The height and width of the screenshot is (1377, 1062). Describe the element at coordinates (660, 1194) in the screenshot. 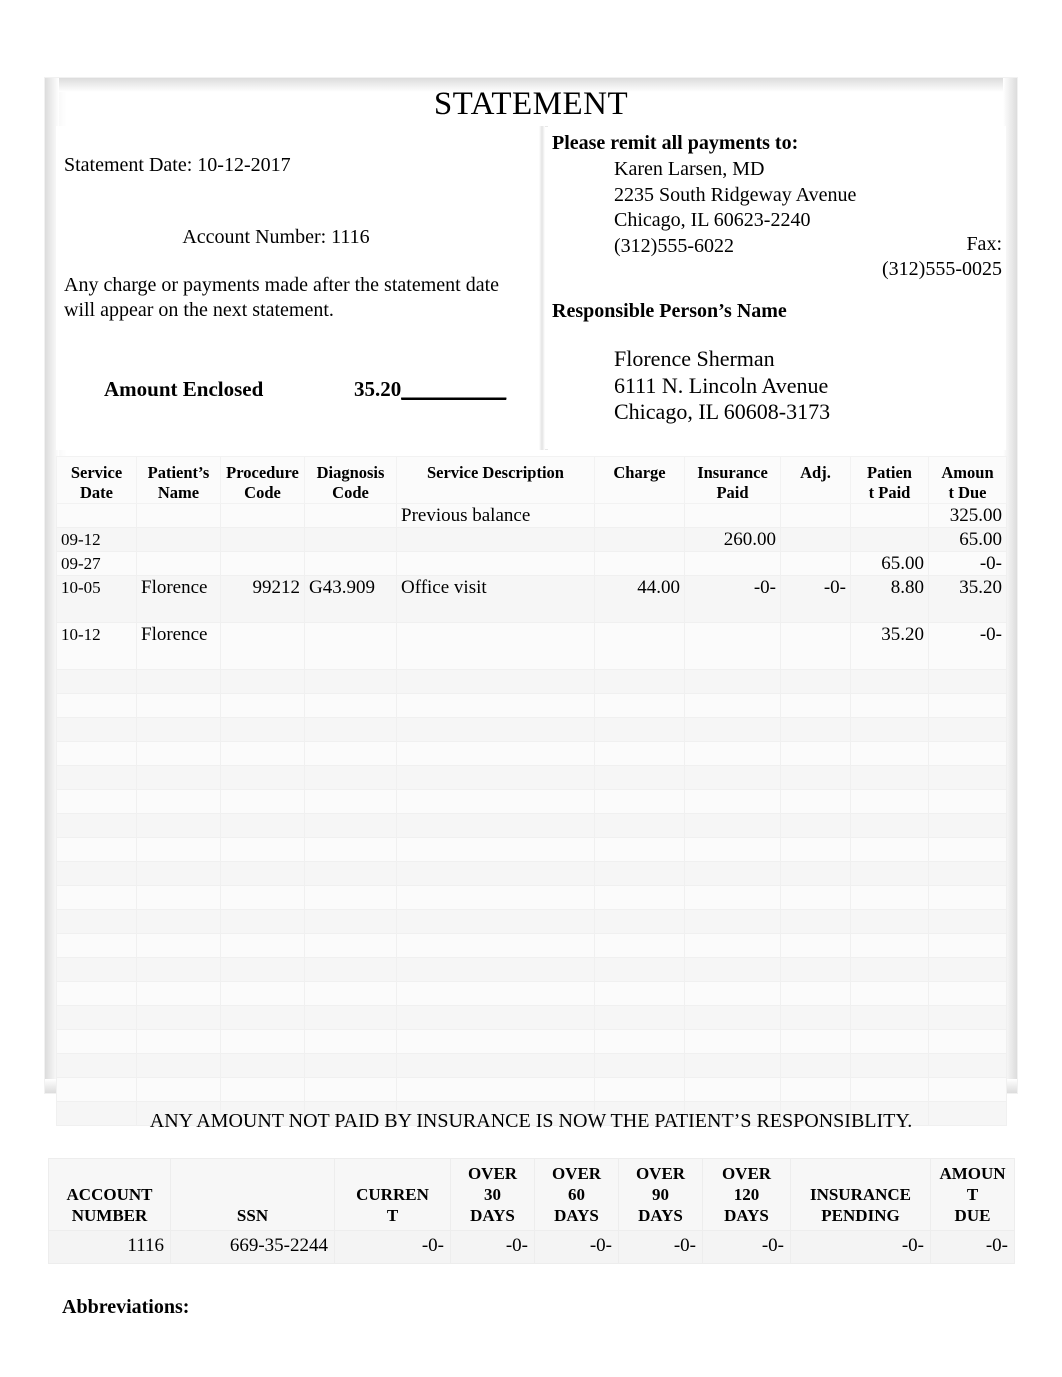

I see `col-over-90-days: OVER 90 DAYS` at that location.